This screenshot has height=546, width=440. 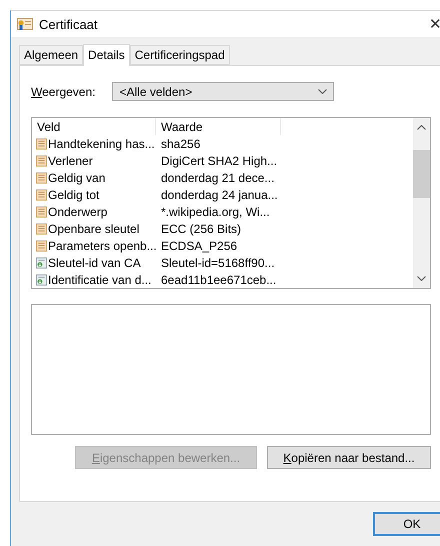 What do you see at coordinates (77, 177) in the screenshot?
I see `field-name: Geldig van` at bounding box center [77, 177].